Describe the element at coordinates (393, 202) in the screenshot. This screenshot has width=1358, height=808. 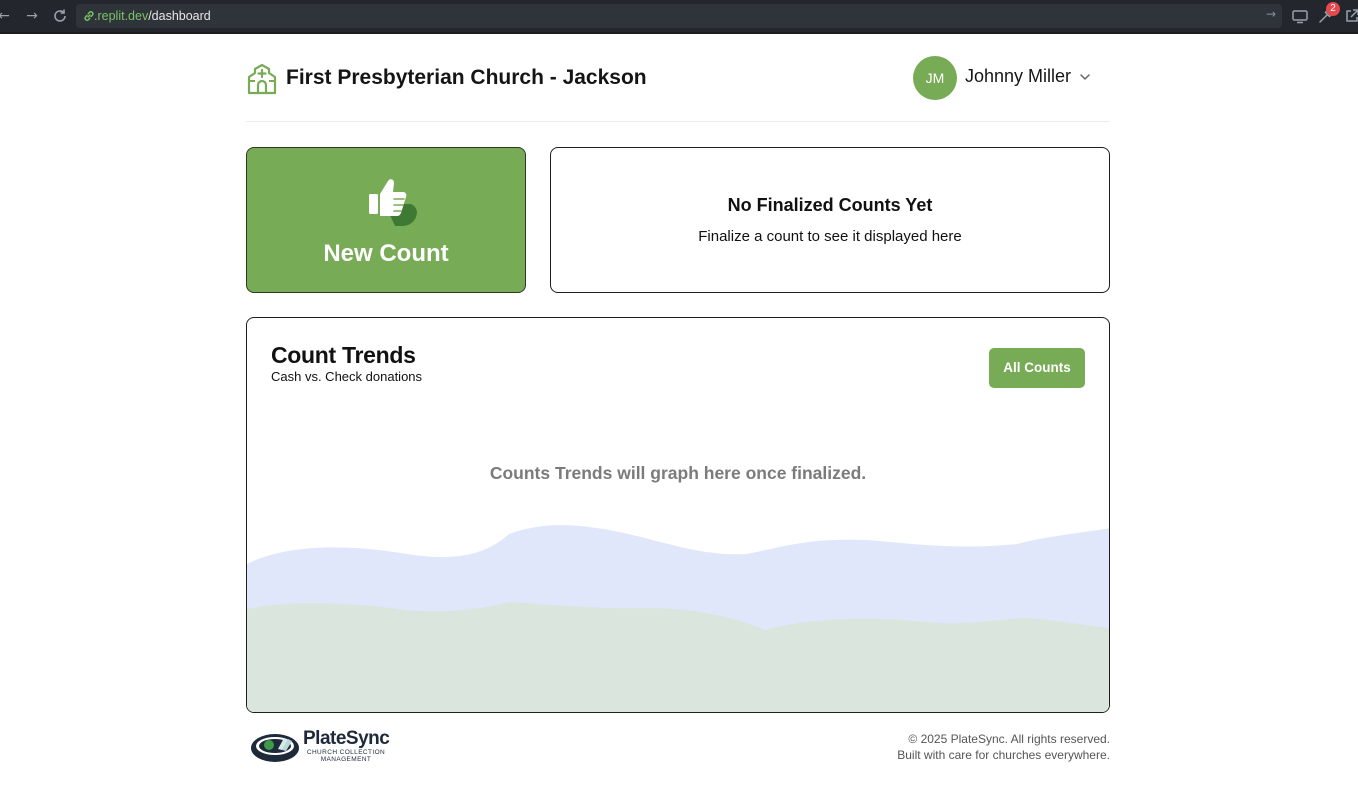
I see `thumbs-up-icon` at that location.